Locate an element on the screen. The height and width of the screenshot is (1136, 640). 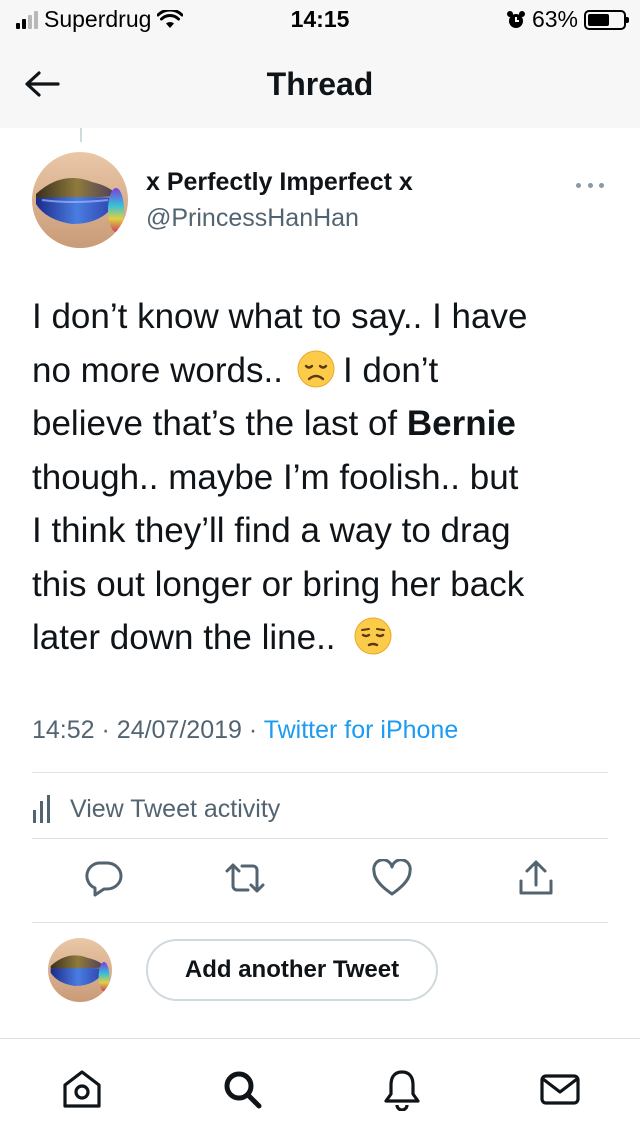
analytics-icon is located at coordinates (41, 809).